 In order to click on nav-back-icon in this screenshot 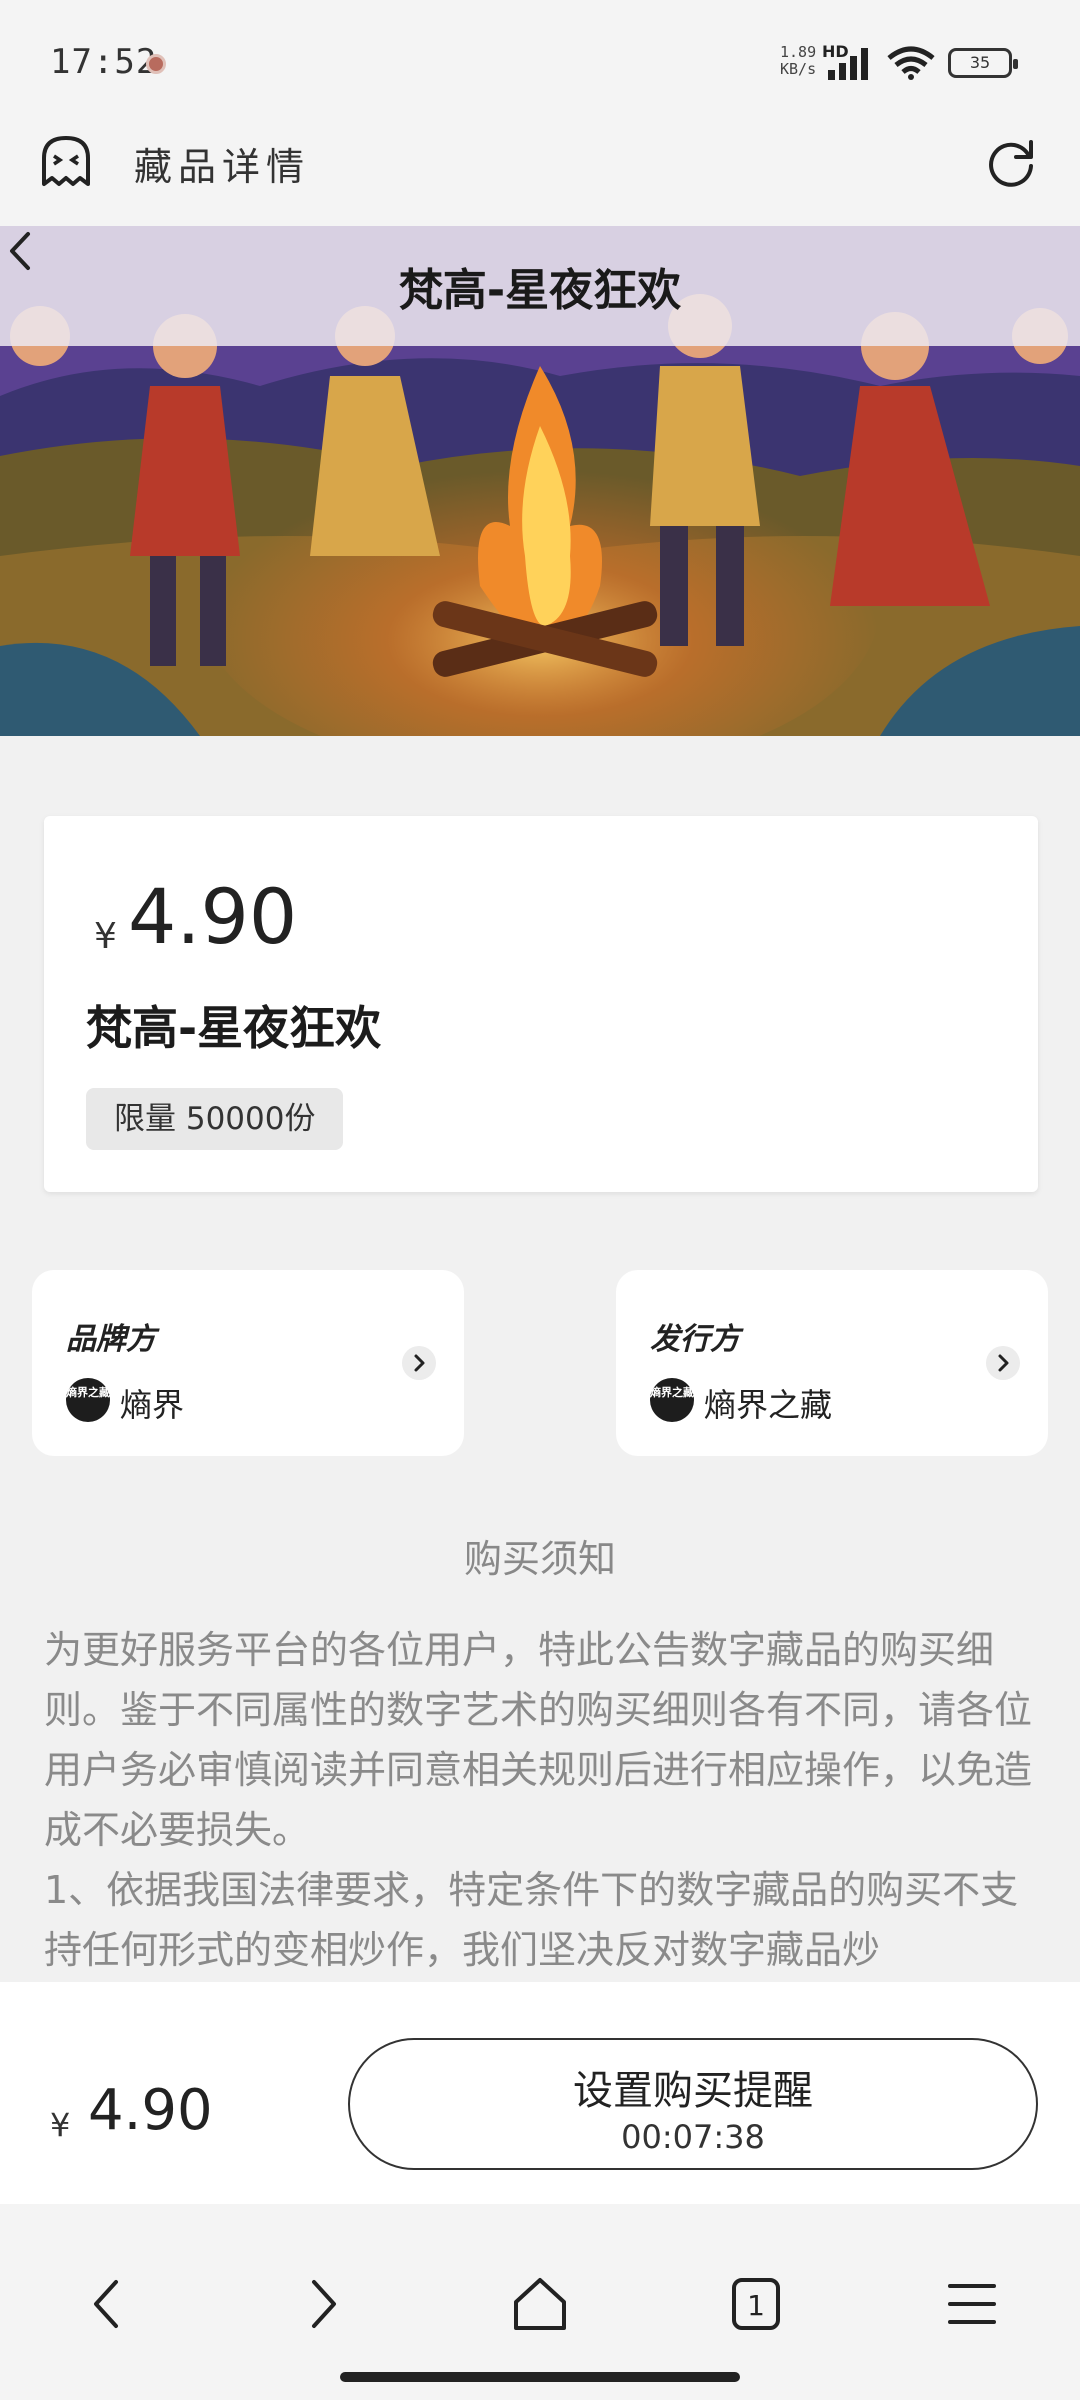, I will do `click(108, 2304)`.